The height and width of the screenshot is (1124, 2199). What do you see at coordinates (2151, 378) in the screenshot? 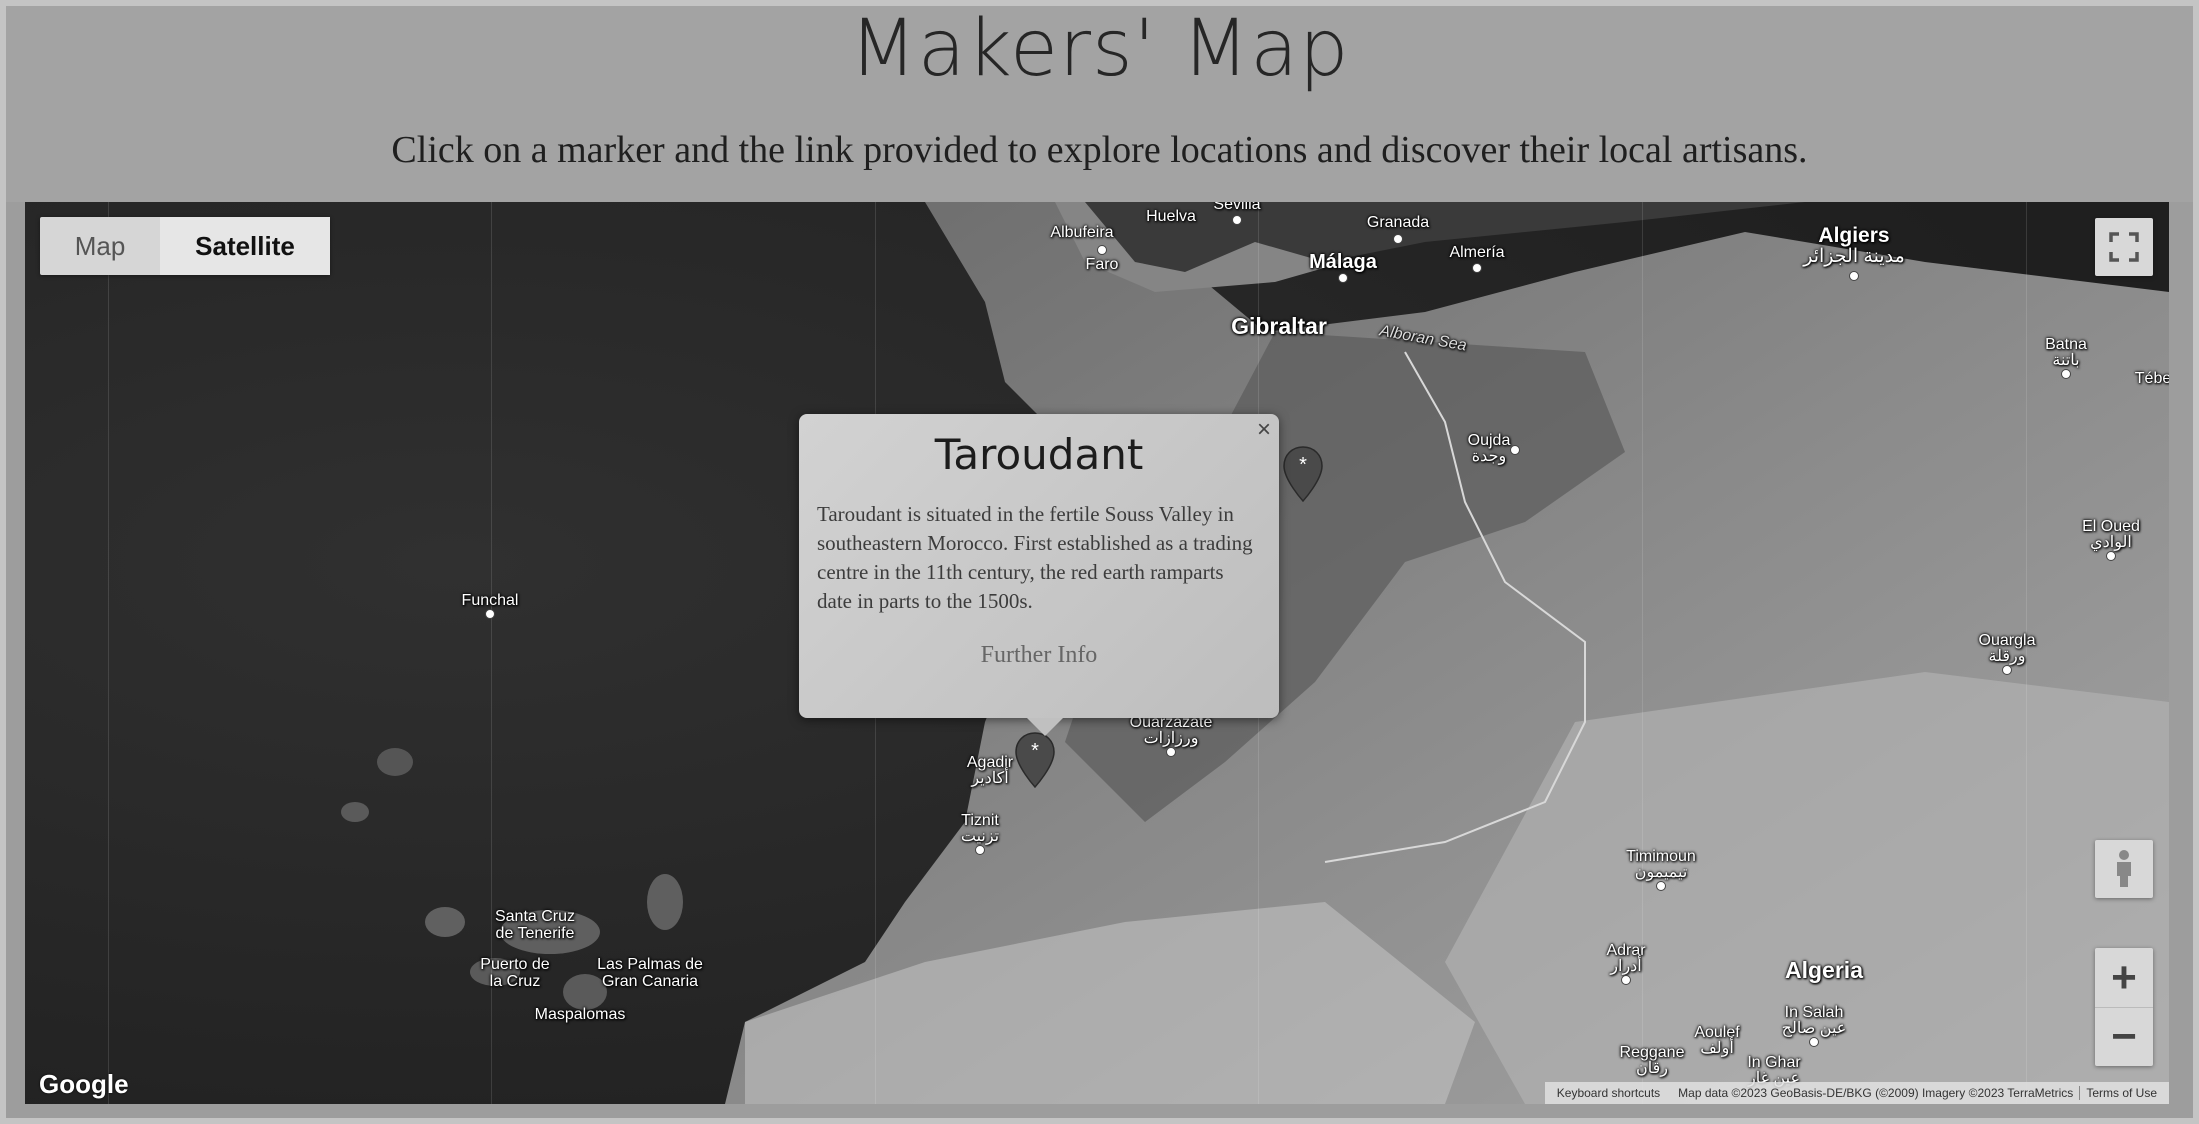
I see `label-tebessa: Tébe` at bounding box center [2151, 378].